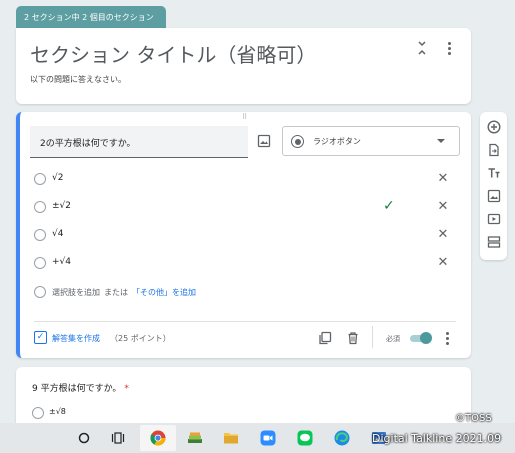 The height and width of the screenshot is (453, 515). I want to click on required-toggle-knob, so click(426, 338).